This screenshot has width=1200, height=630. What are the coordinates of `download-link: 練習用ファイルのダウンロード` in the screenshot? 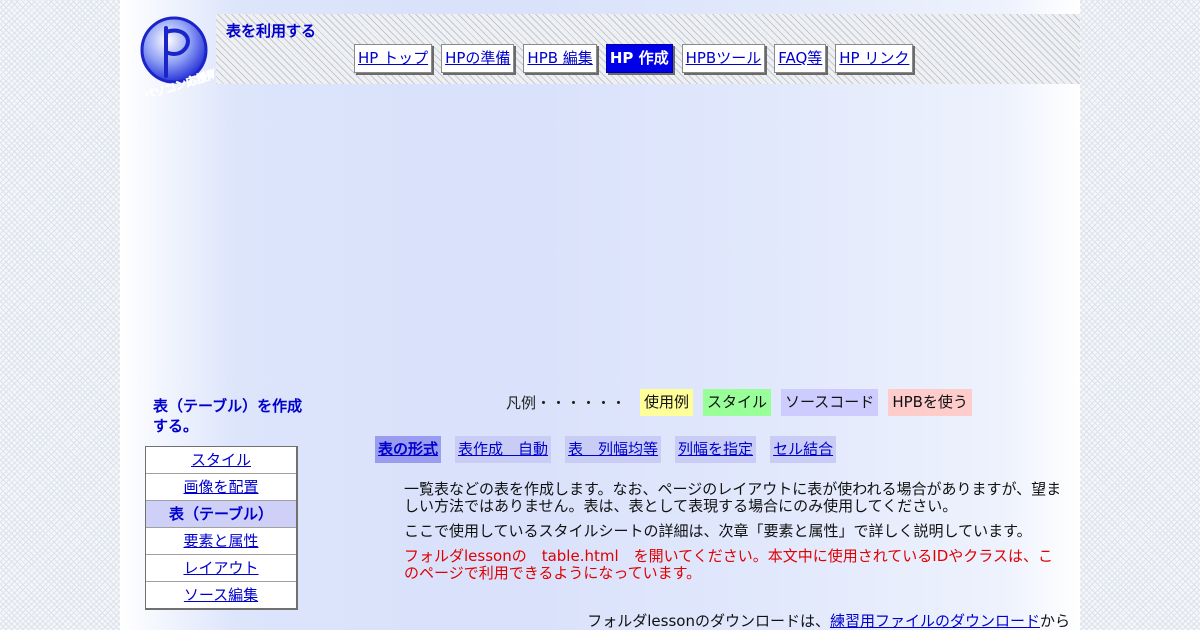 It's located at (935, 621).